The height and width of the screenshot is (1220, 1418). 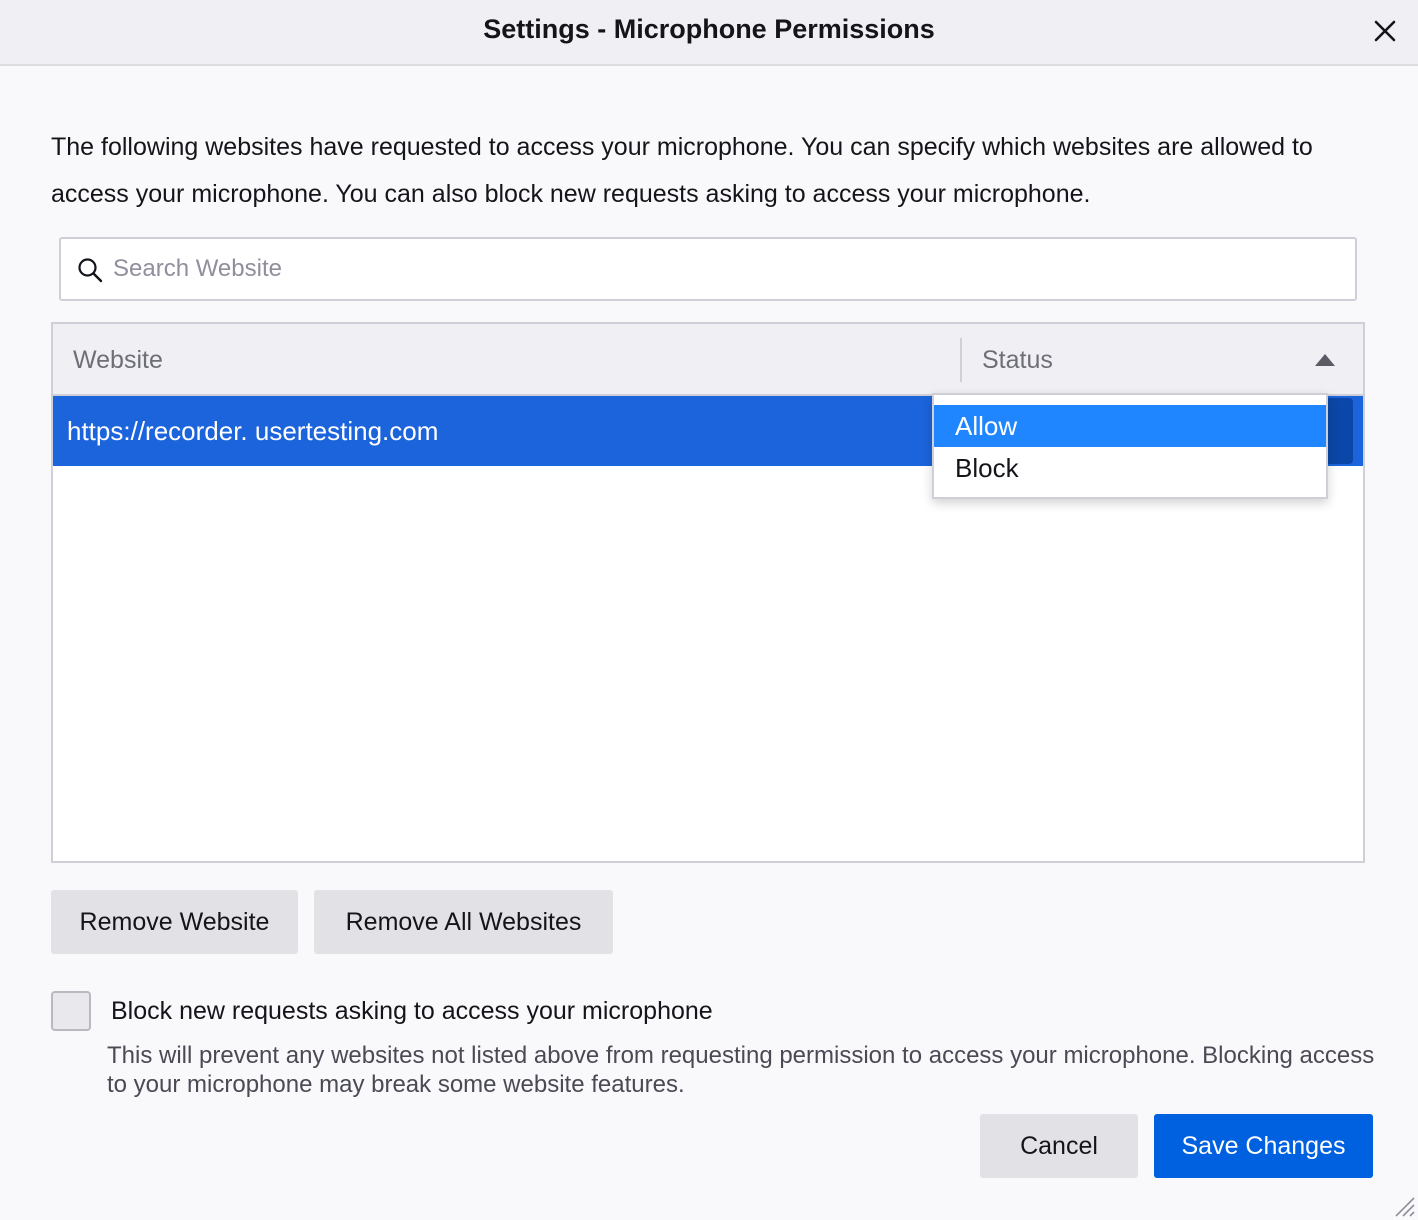 What do you see at coordinates (1130, 426) in the screenshot?
I see `dropdown-option-allow: Allow` at bounding box center [1130, 426].